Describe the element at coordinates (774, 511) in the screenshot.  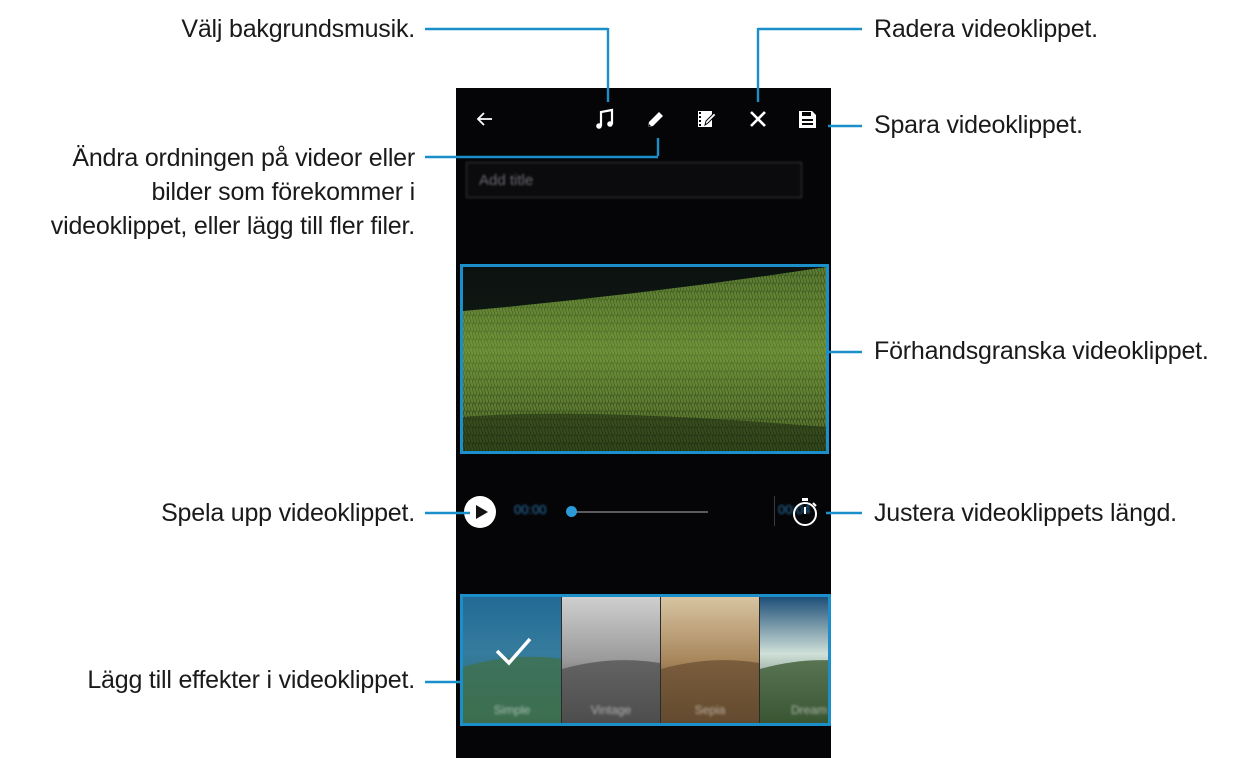
I see `divider` at that location.